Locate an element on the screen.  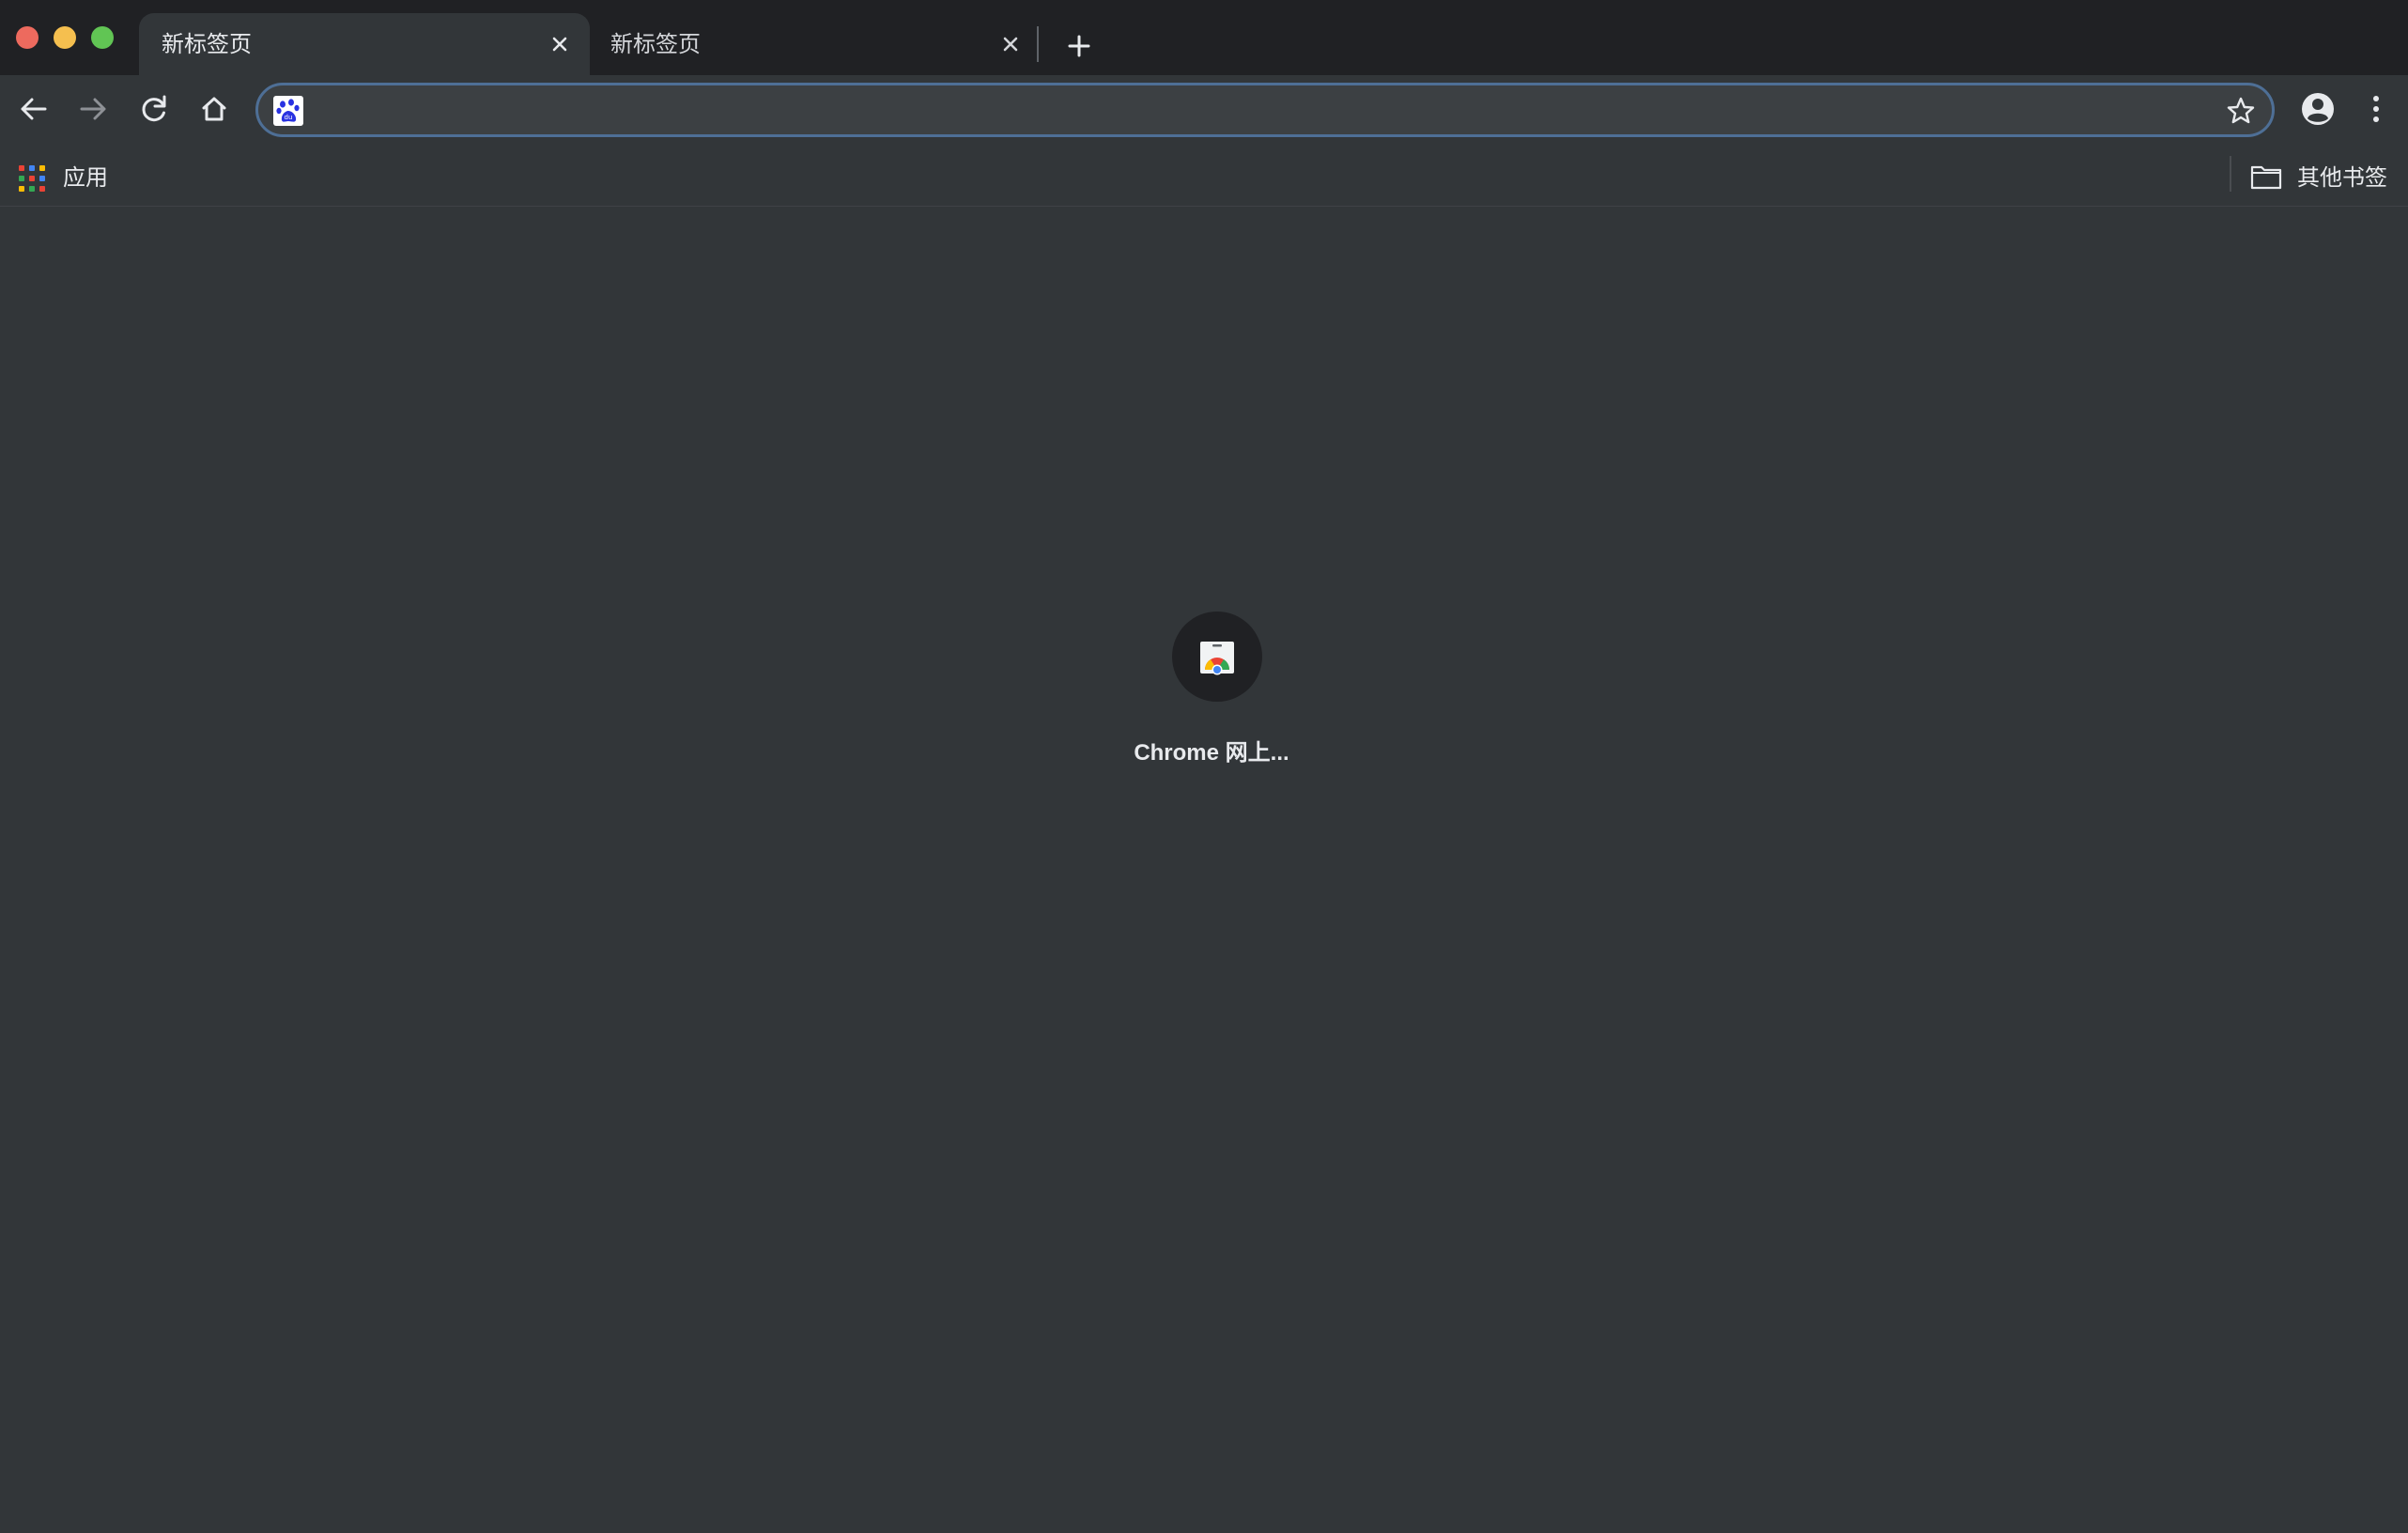
account-circle-icon is located at coordinates (2318, 109).